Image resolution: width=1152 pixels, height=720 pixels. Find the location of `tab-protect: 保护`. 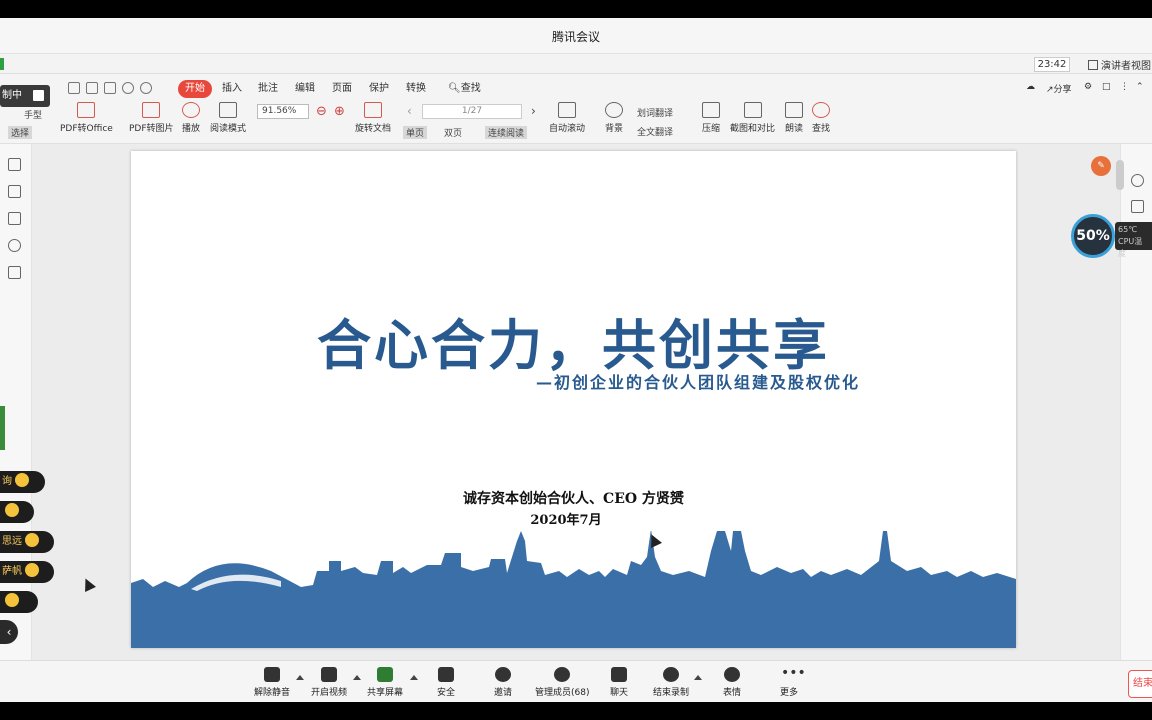

tab-protect: 保护 is located at coordinates (379, 89).